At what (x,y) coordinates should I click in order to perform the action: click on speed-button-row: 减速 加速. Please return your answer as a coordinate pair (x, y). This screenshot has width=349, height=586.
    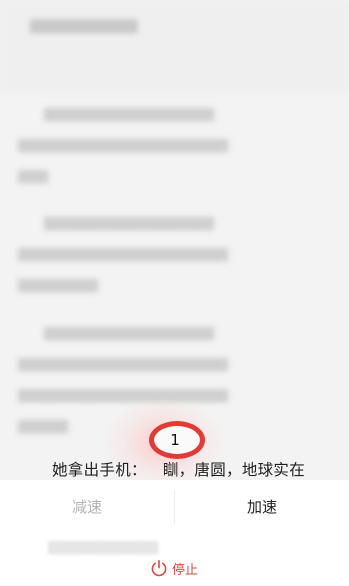
    Looking at the image, I should click on (174, 507).